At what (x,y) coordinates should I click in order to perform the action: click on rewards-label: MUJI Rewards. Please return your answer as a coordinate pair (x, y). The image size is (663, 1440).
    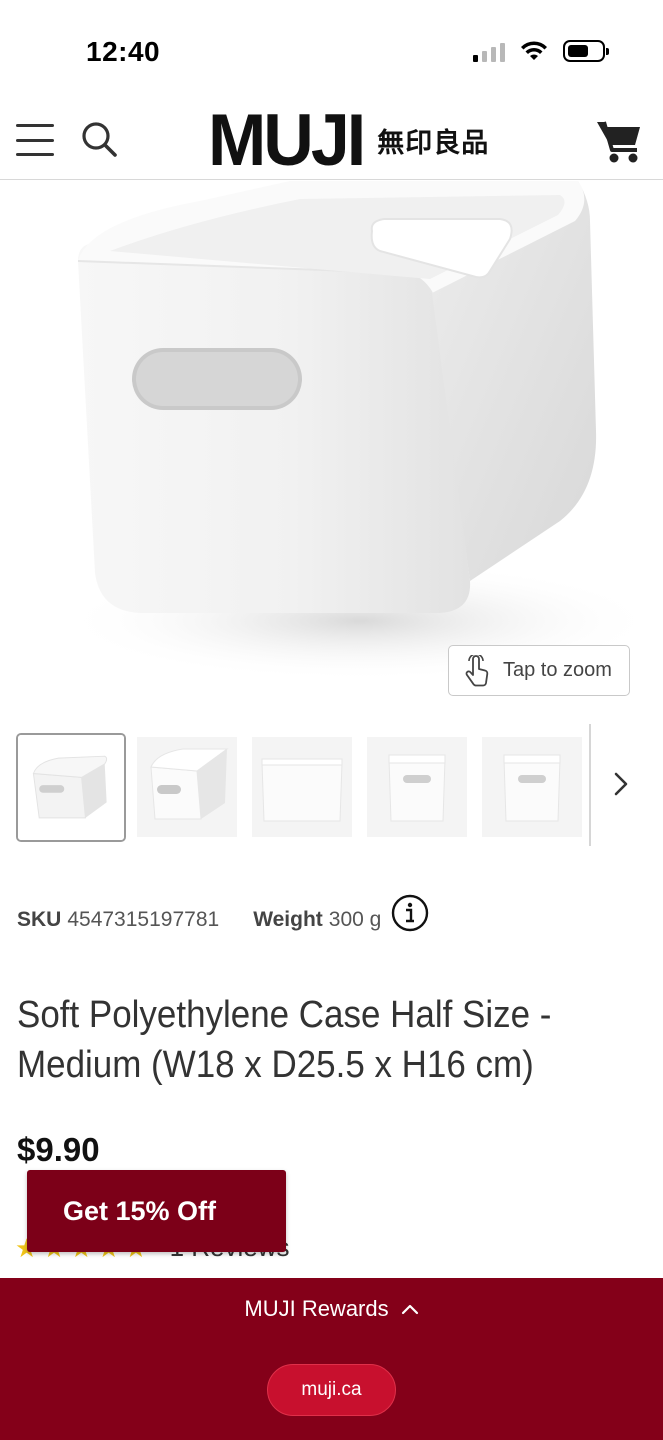
    Looking at the image, I should click on (316, 1308).